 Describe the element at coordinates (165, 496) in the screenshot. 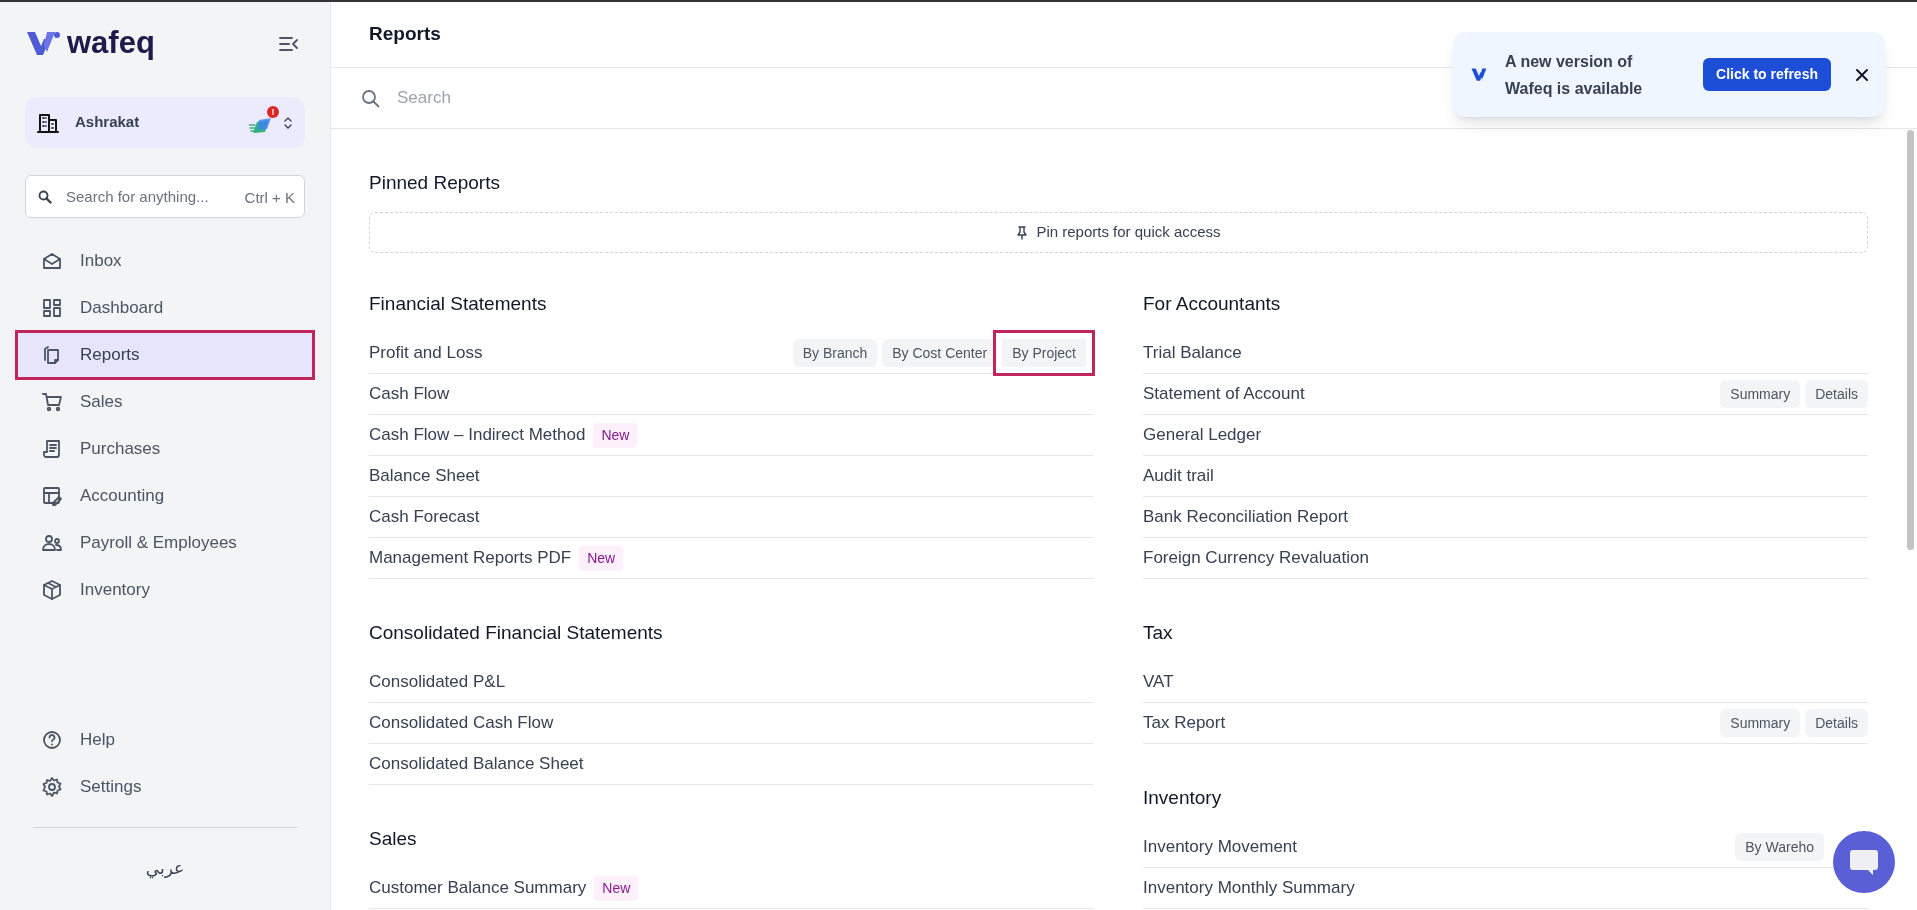

I see `nav-item: Accounting` at that location.